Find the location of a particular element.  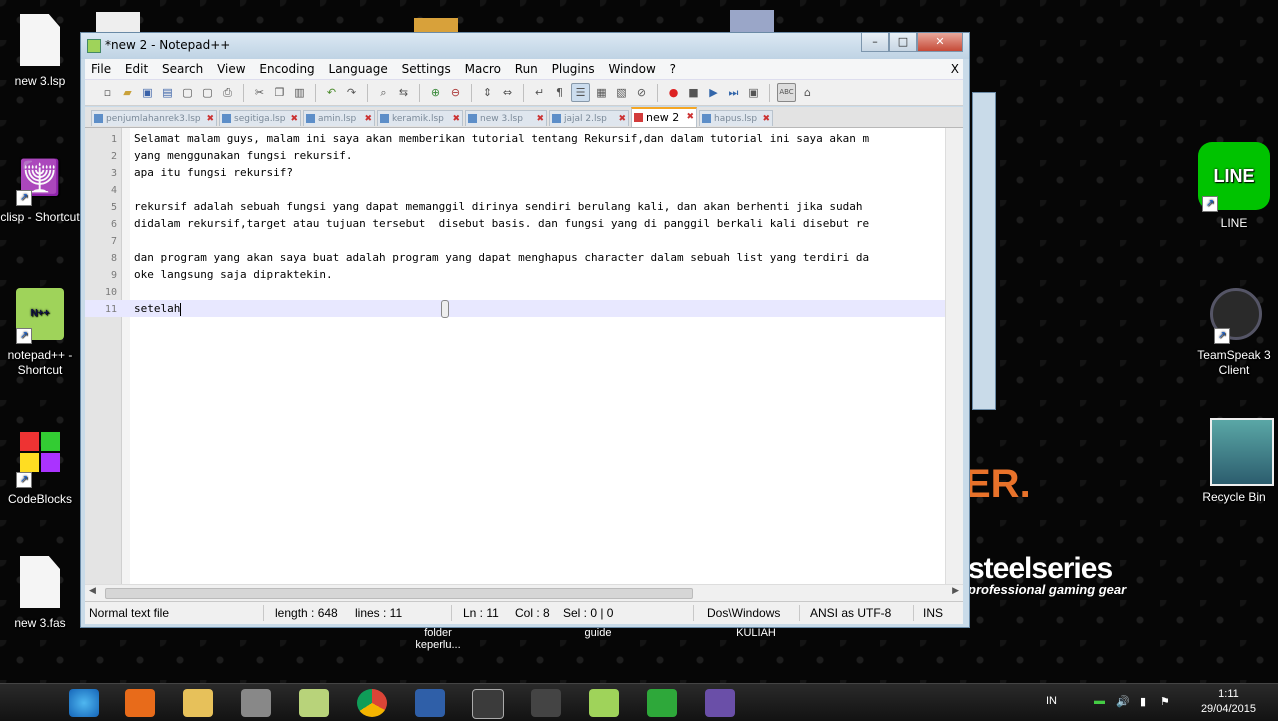

clock: 1:11 29/04/2015 is located at coordinates (1228, 702).